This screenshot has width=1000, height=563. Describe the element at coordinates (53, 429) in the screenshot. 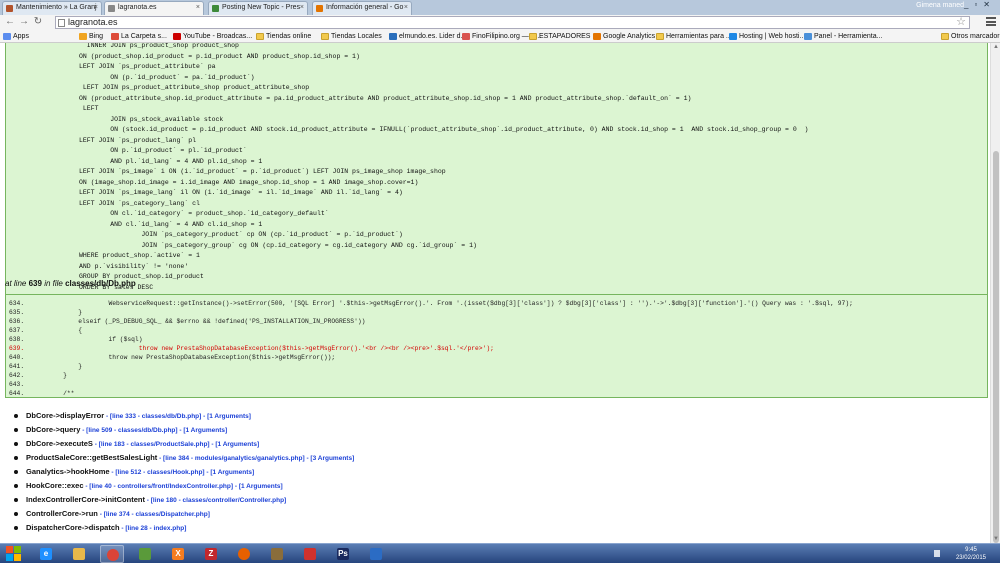

I see `trace-function: DbCore->query` at that location.